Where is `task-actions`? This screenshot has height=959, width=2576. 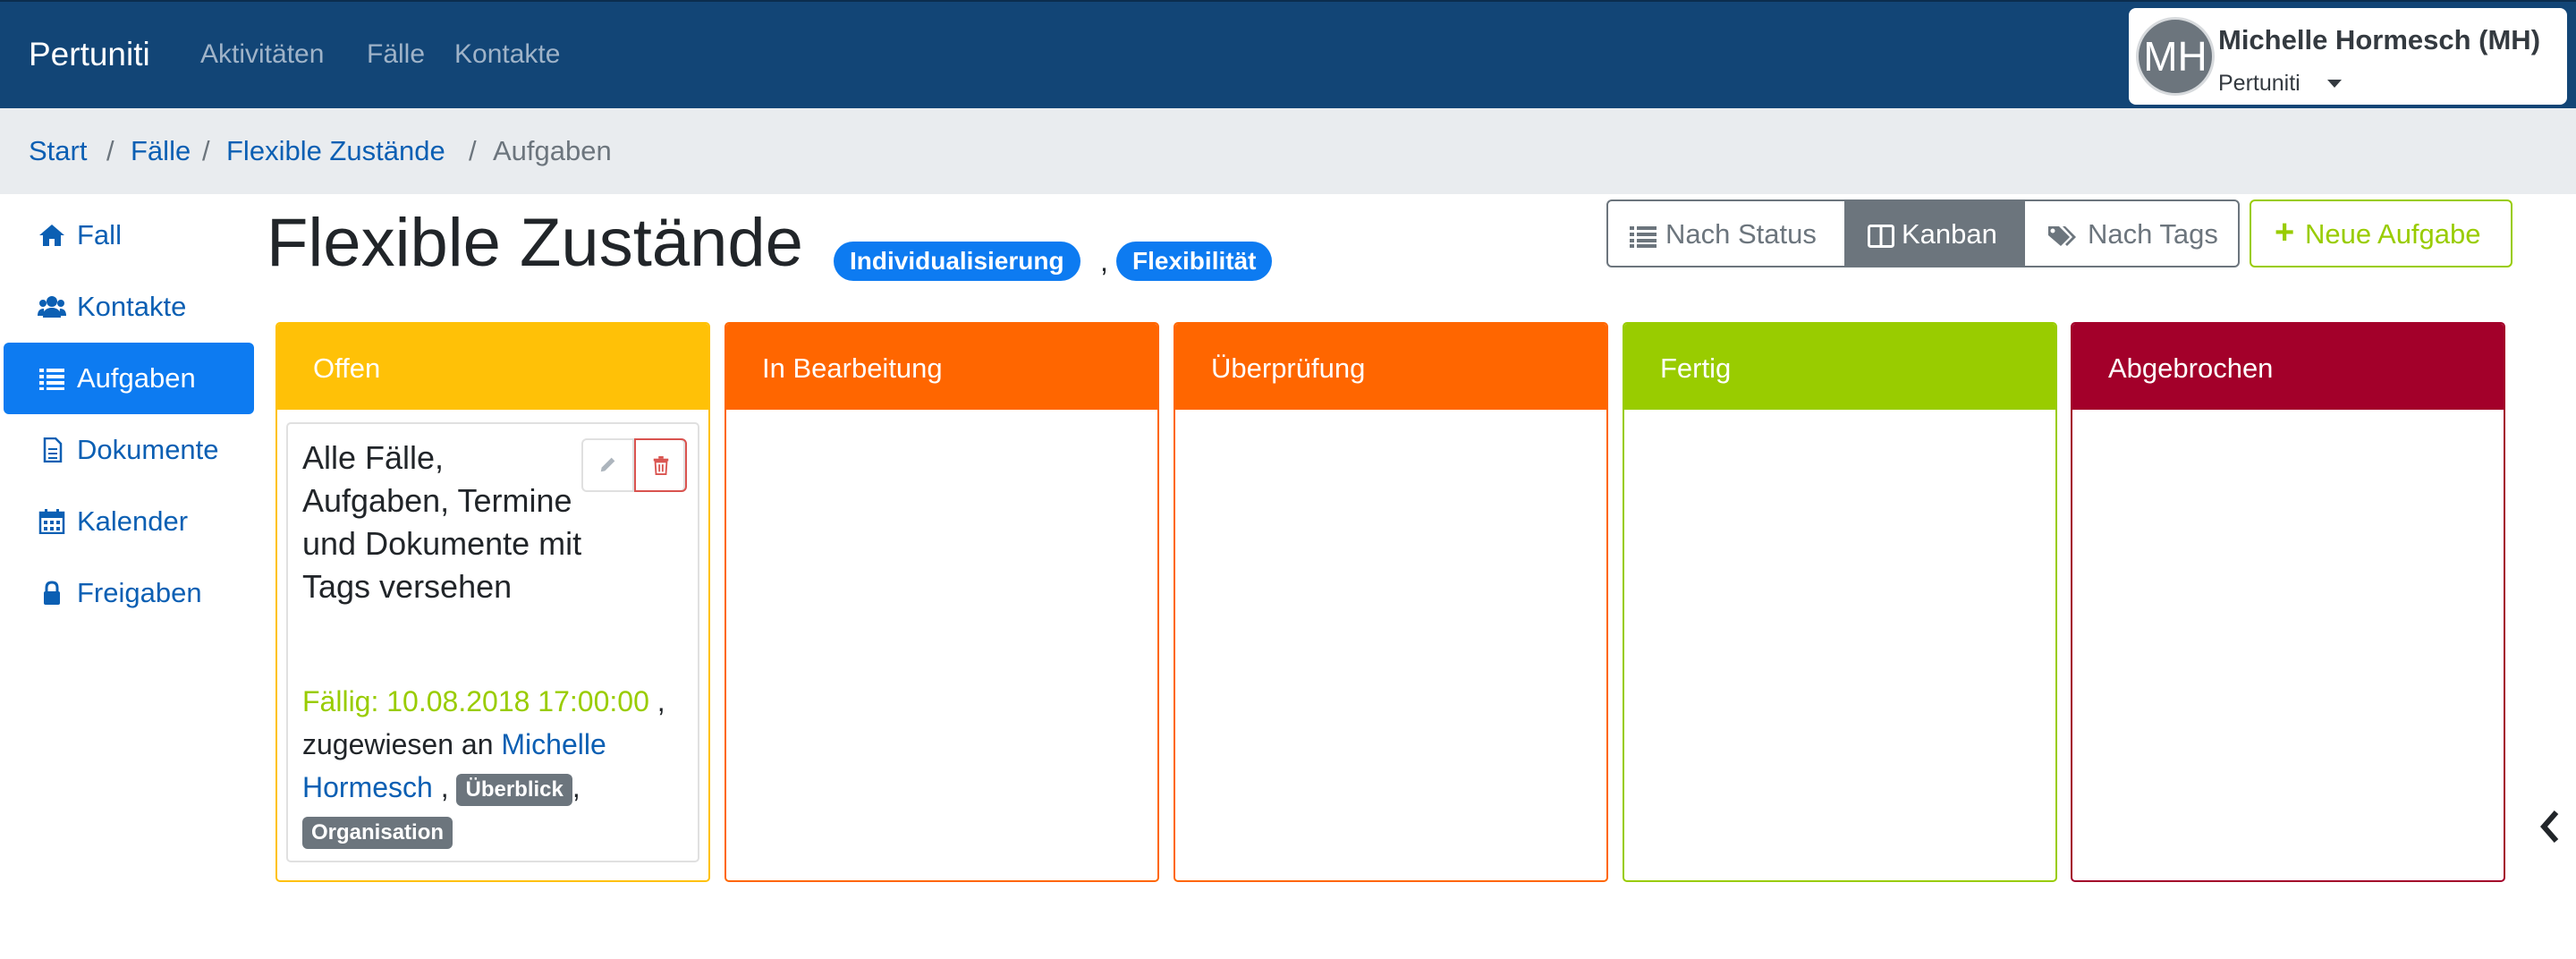 task-actions is located at coordinates (634, 465).